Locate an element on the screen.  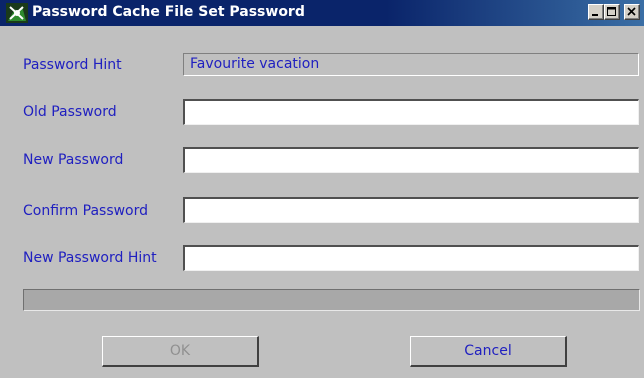
cancel-button: Cancel is located at coordinates (488, 351).